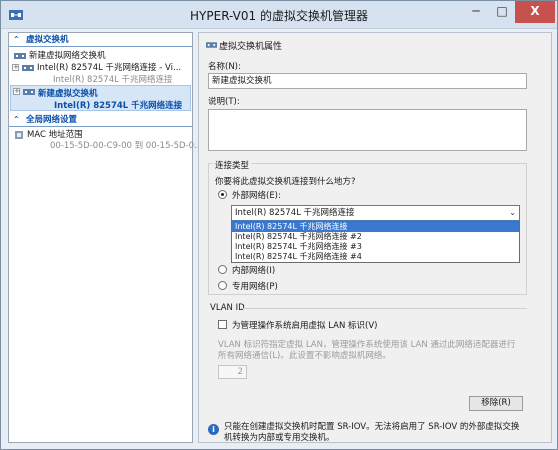  Describe the element at coordinates (224, 102) in the screenshot. I see `notes-label: 说明(T):` at that location.